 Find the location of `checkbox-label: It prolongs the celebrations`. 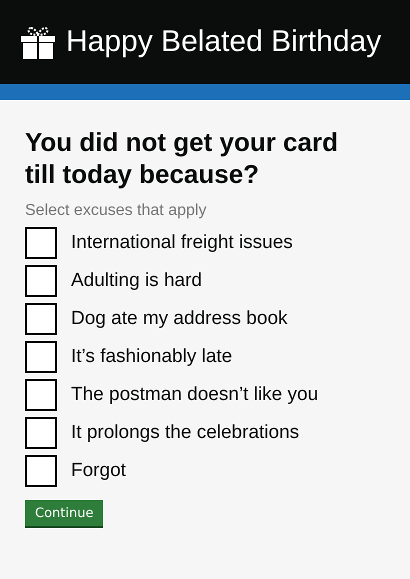

checkbox-label: It prolongs the celebrations is located at coordinates (185, 433).